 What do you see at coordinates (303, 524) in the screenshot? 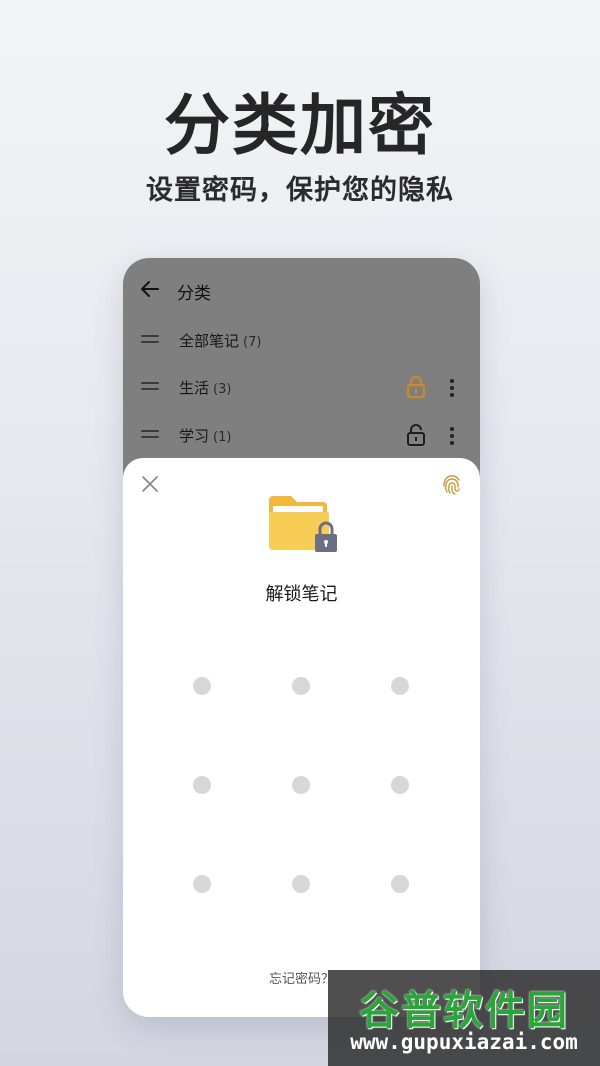
I see `locked-folder-icon` at bounding box center [303, 524].